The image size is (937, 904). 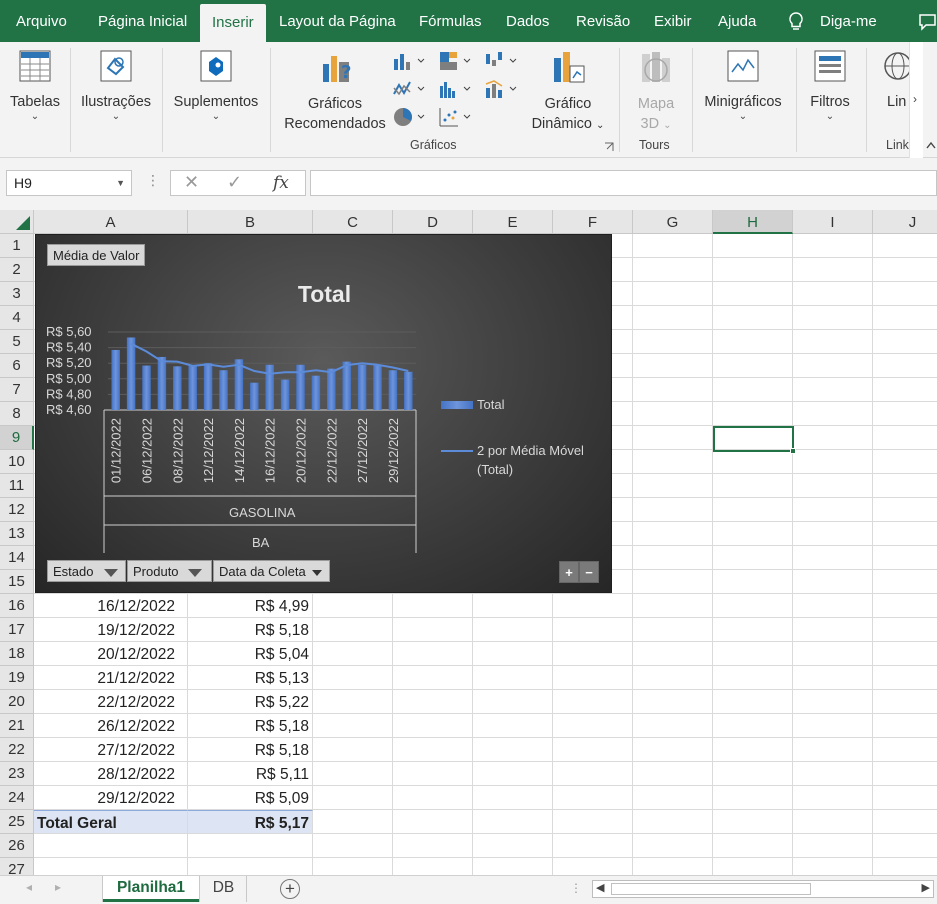 I want to click on mapa-3d-button: Mapa 3D ⌄, so click(x=656, y=93).